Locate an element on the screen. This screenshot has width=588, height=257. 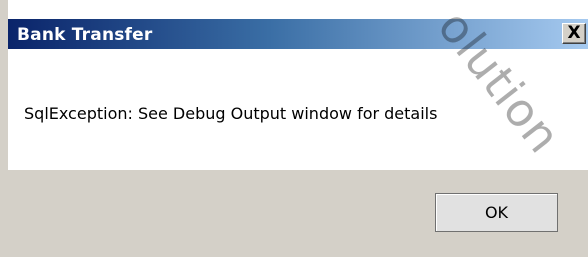
close-icon: X is located at coordinates (574, 33).